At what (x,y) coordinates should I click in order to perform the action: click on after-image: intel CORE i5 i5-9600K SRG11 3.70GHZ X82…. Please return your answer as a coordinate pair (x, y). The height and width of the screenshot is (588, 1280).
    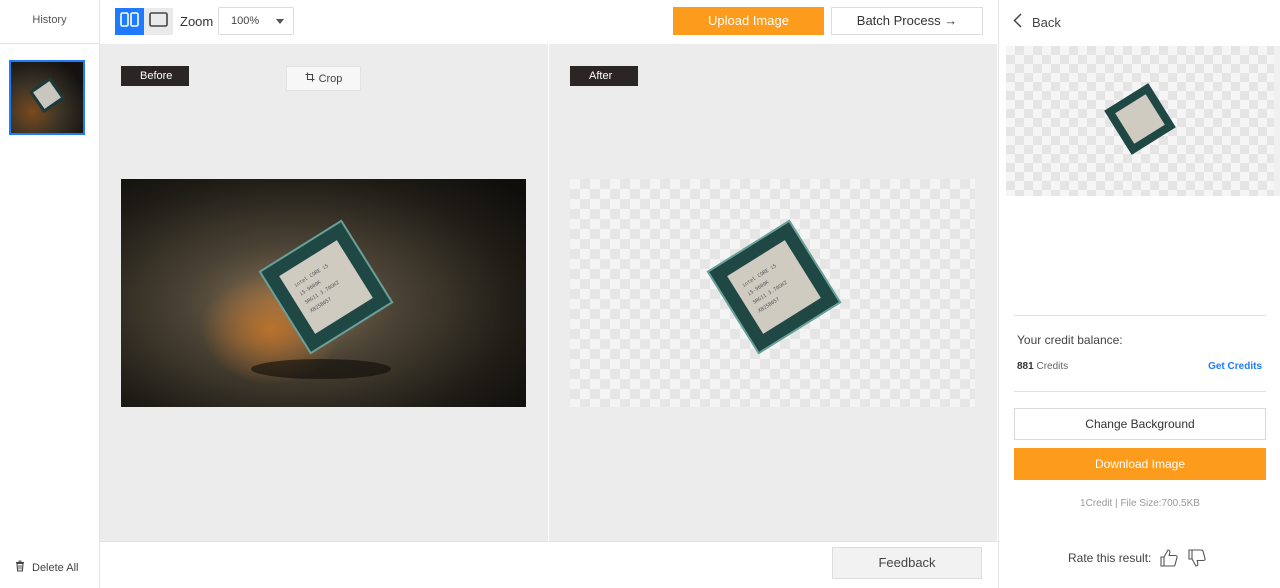
    Looking at the image, I should click on (772, 293).